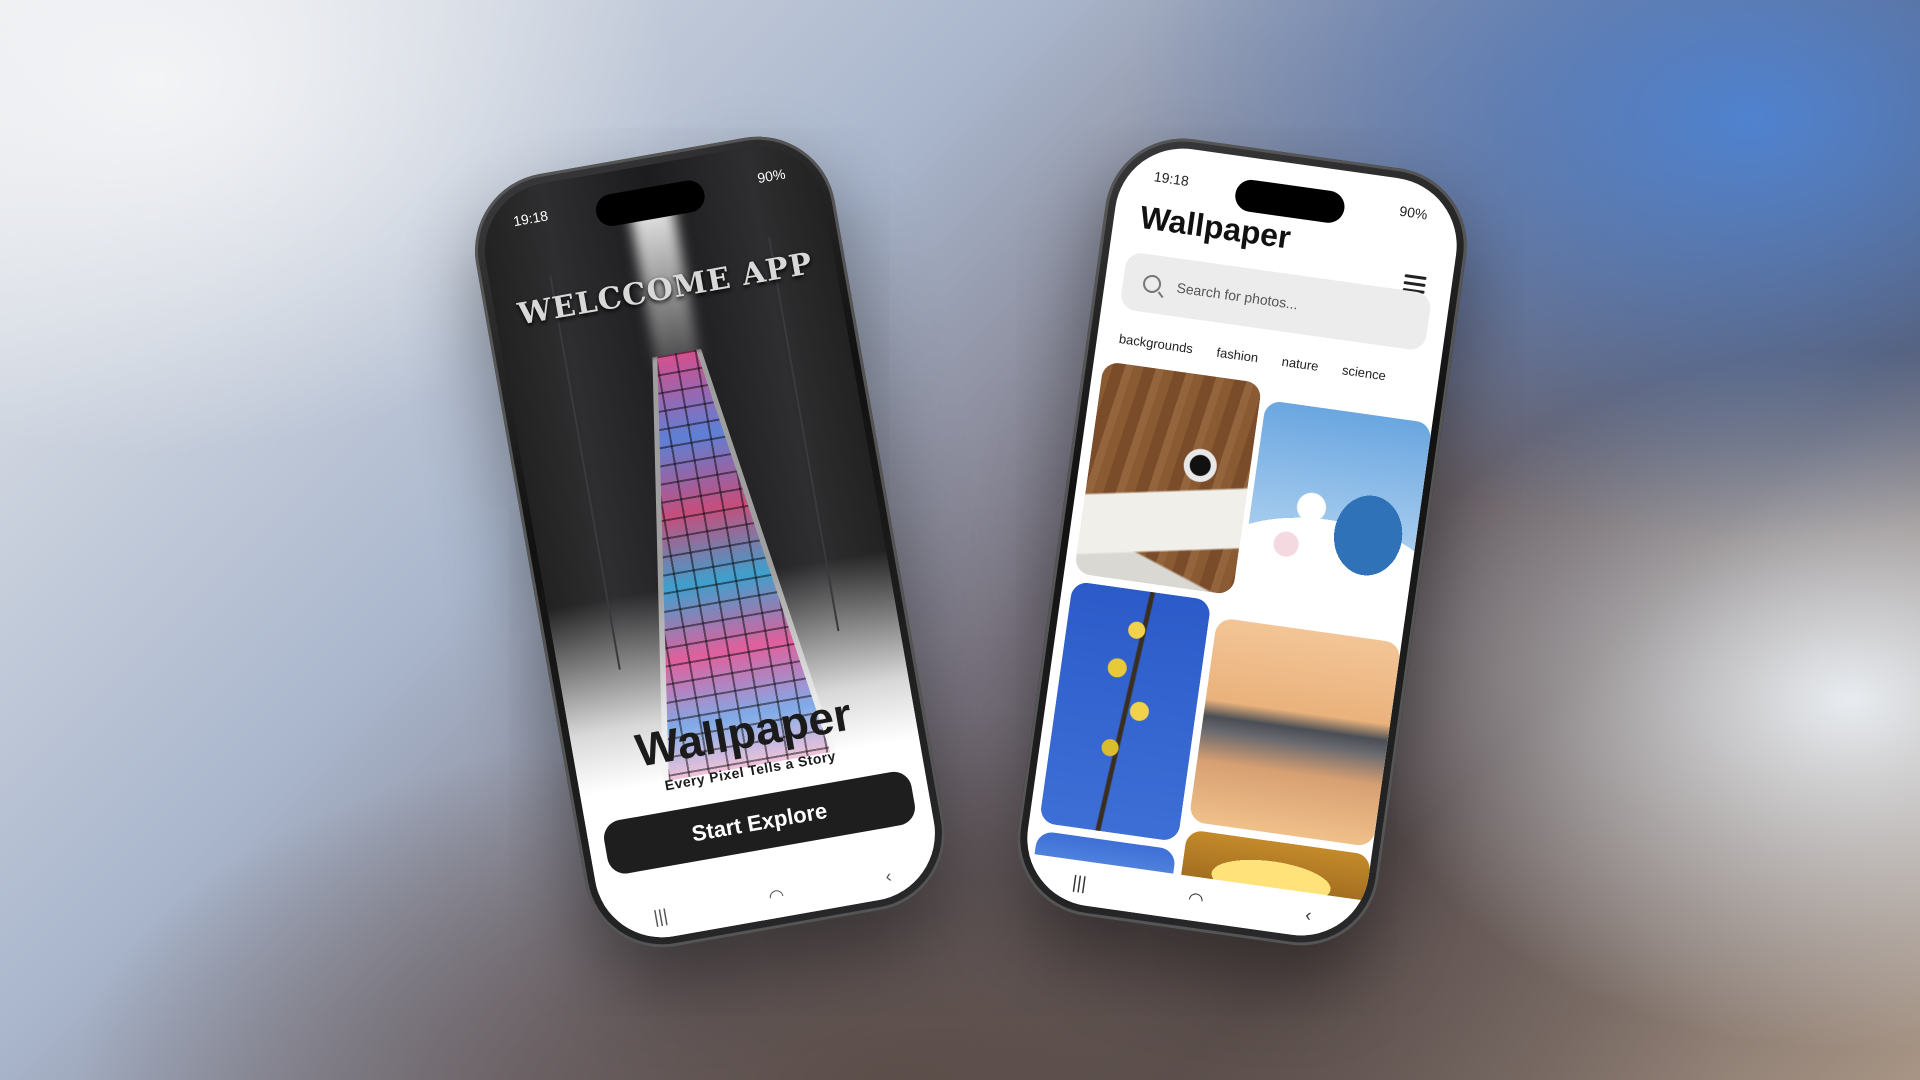 This screenshot has width=1920, height=1080. I want to click on search-icon, so click(1152, 284).